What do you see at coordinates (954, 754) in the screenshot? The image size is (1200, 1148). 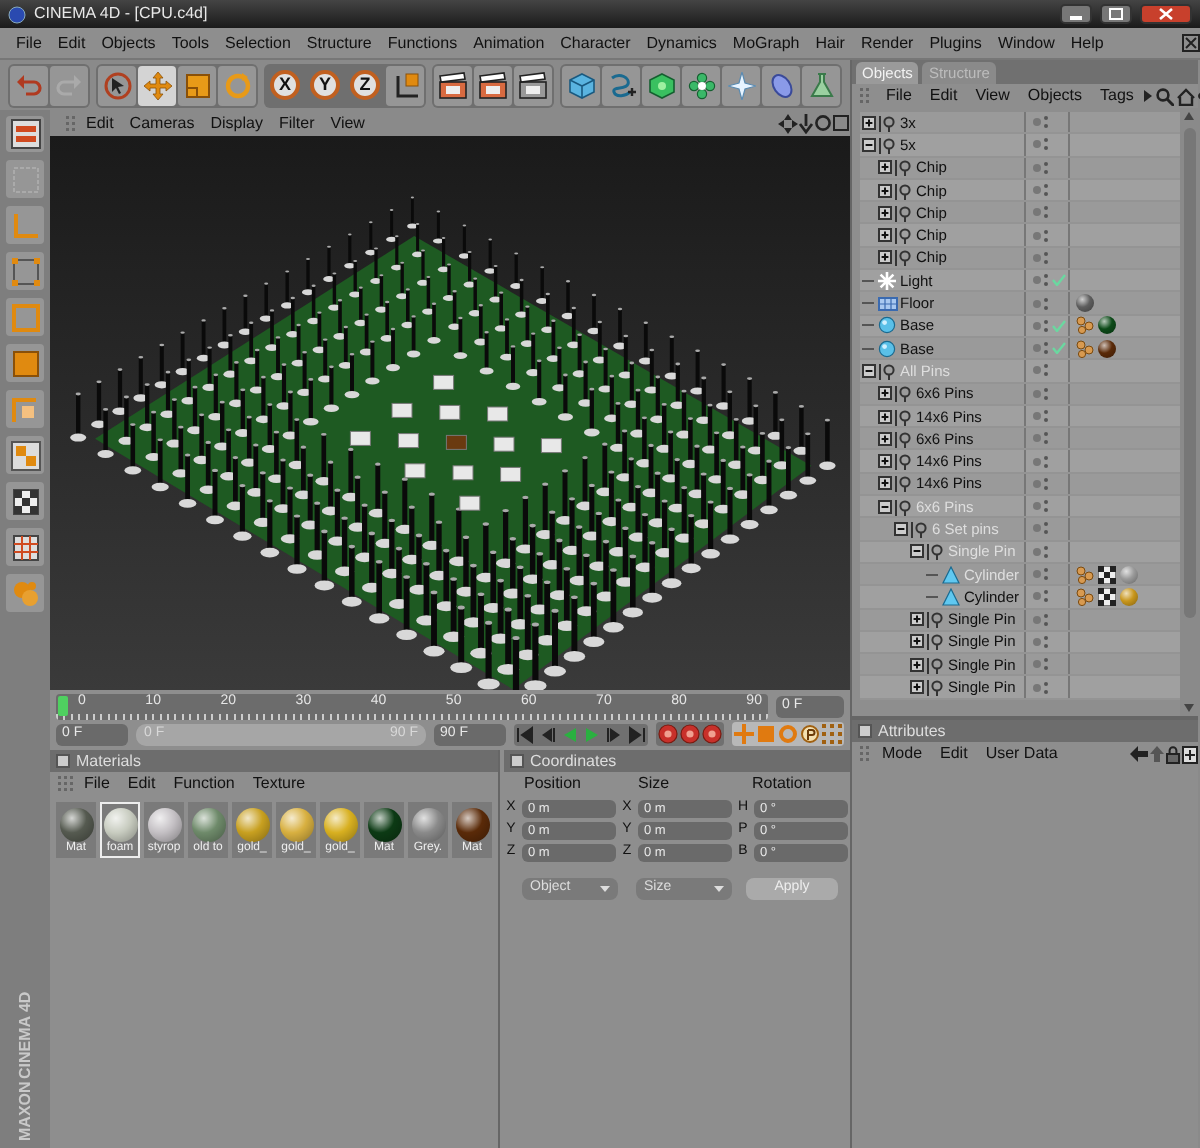 I see `attributes-menu-item: Edit` at bounding box center [954, 754].